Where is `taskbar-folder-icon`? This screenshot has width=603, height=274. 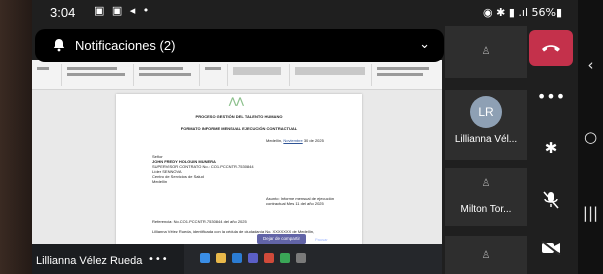
taskbar-folder-icon is located at coordinates (221, 258).